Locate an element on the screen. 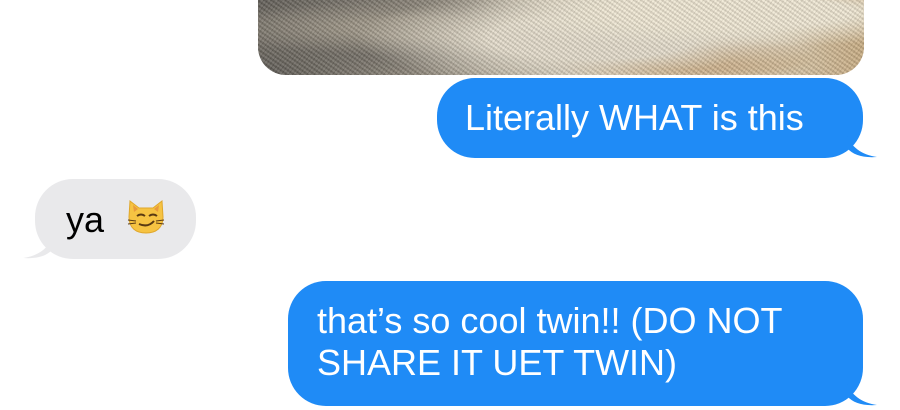 The image size is (900, 410). message-bubble-received: ya is located at coordinates (109, 219).